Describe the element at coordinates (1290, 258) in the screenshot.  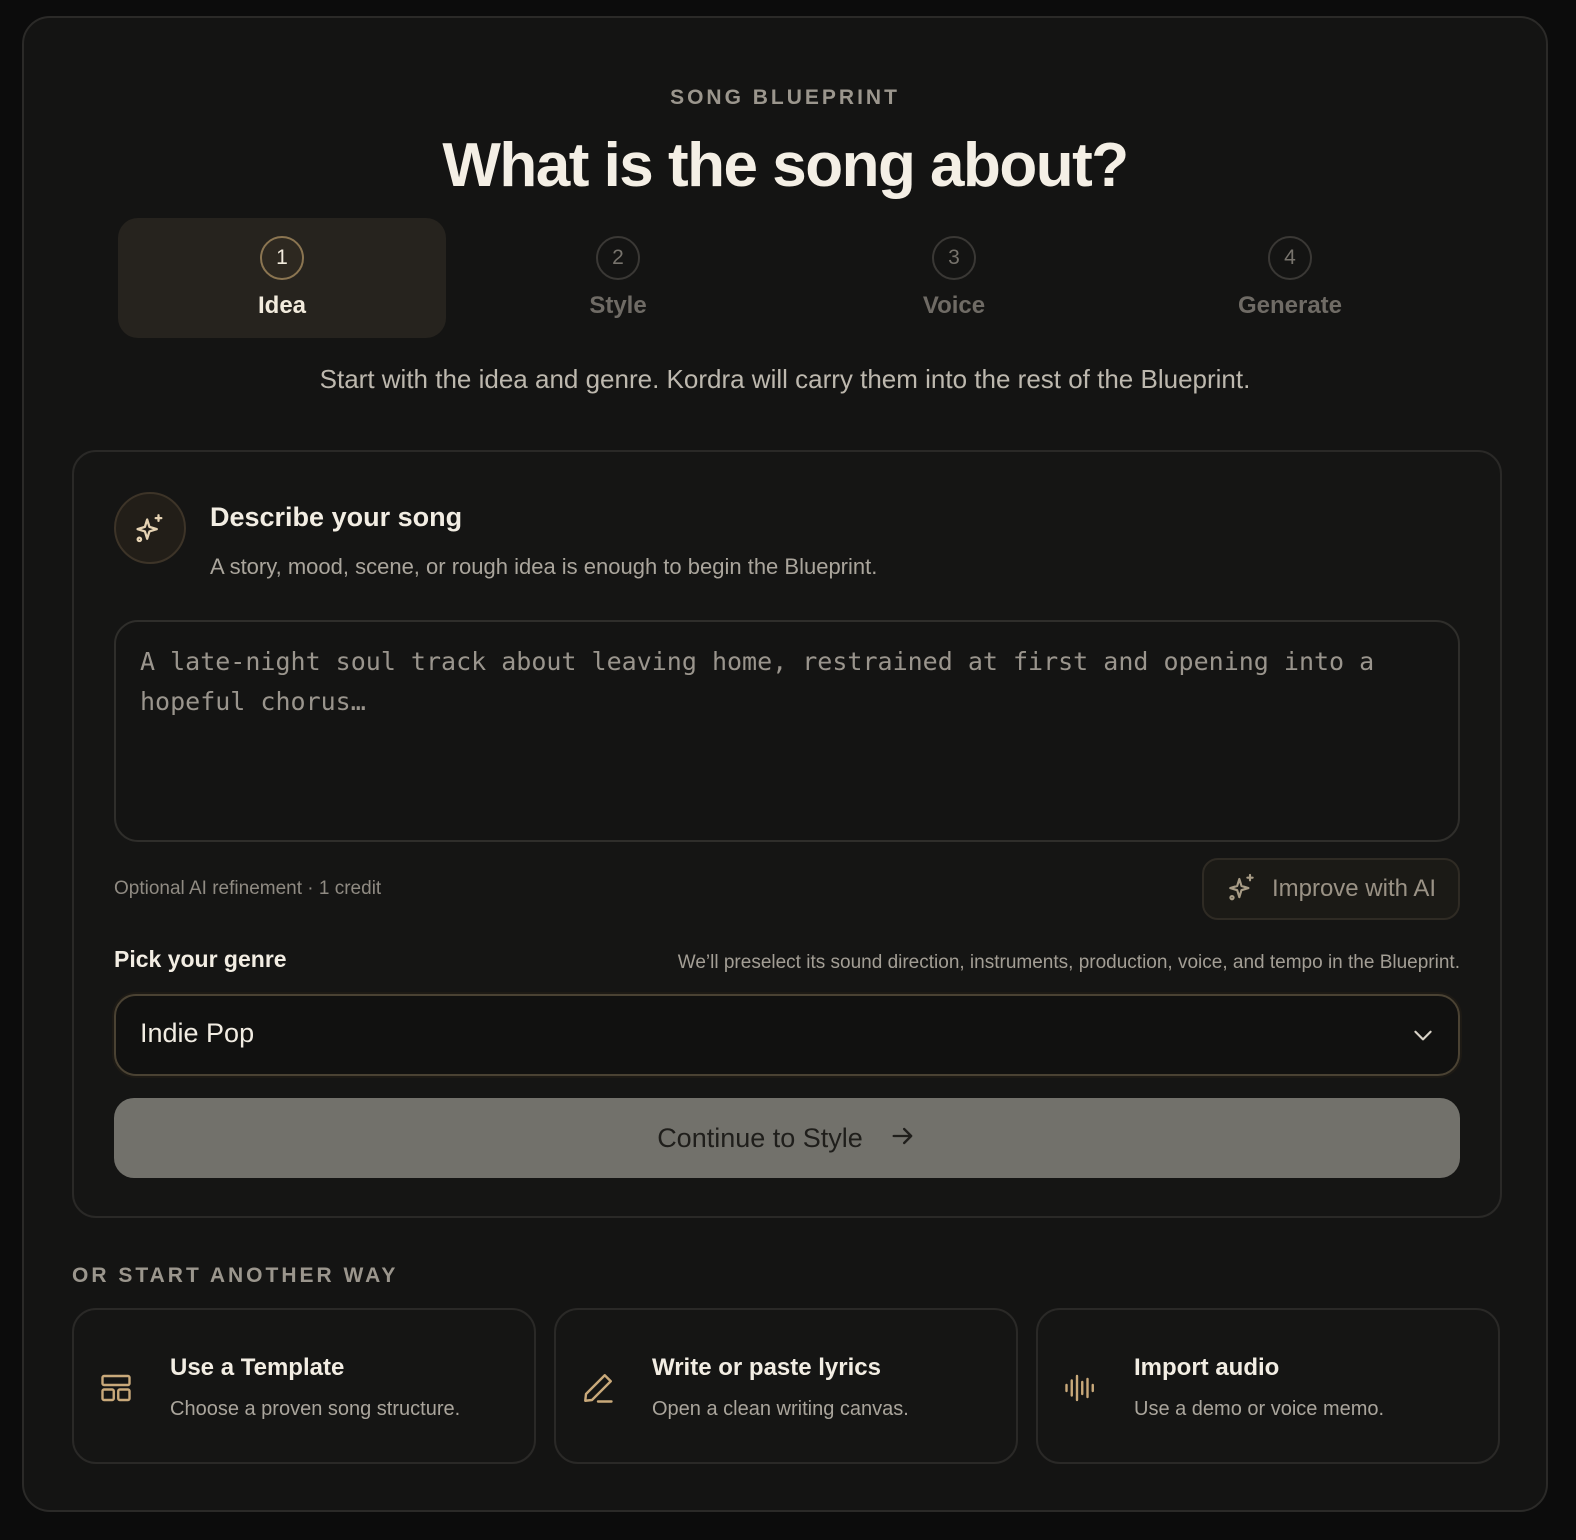
I see `step-number: 4` at that location.